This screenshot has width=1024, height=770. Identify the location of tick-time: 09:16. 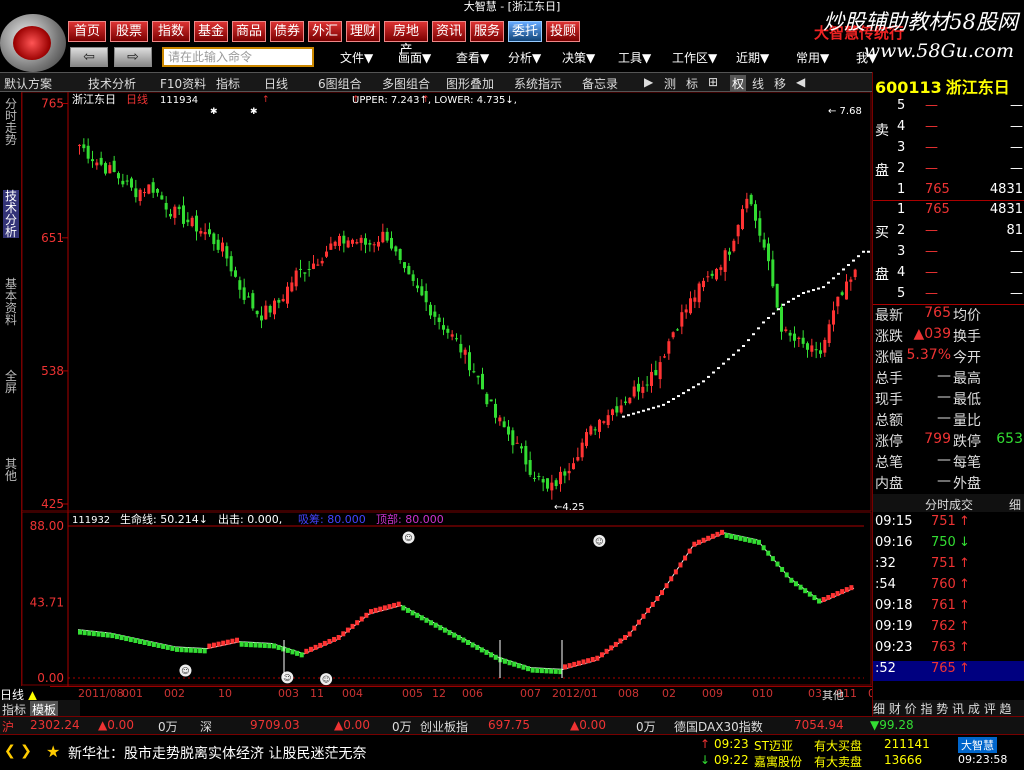
(894, 542).